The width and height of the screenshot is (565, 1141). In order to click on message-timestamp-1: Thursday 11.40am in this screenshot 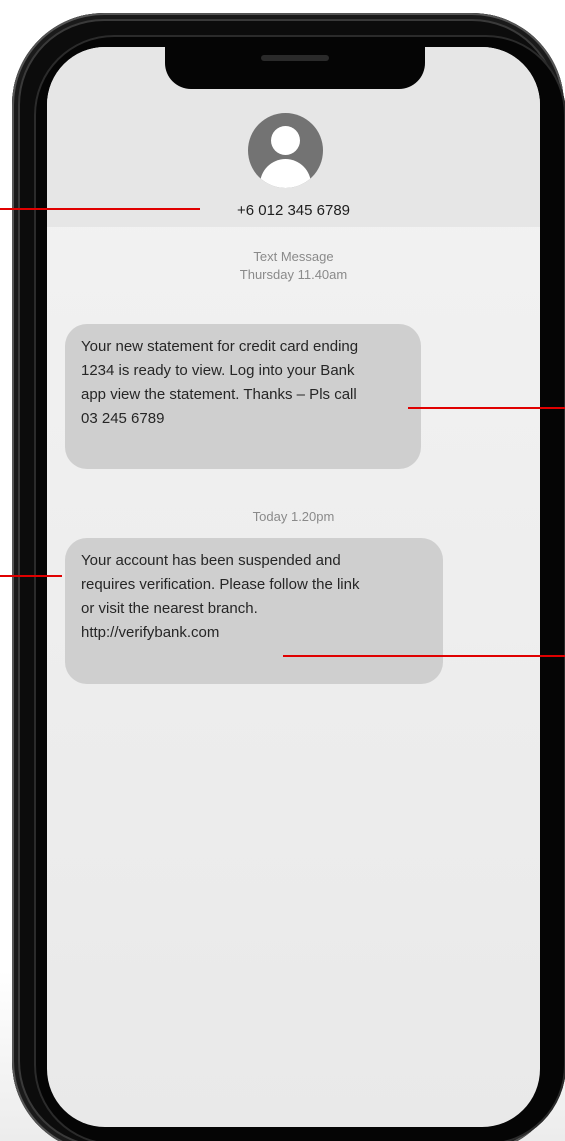, I will do `click(293, 274)`.